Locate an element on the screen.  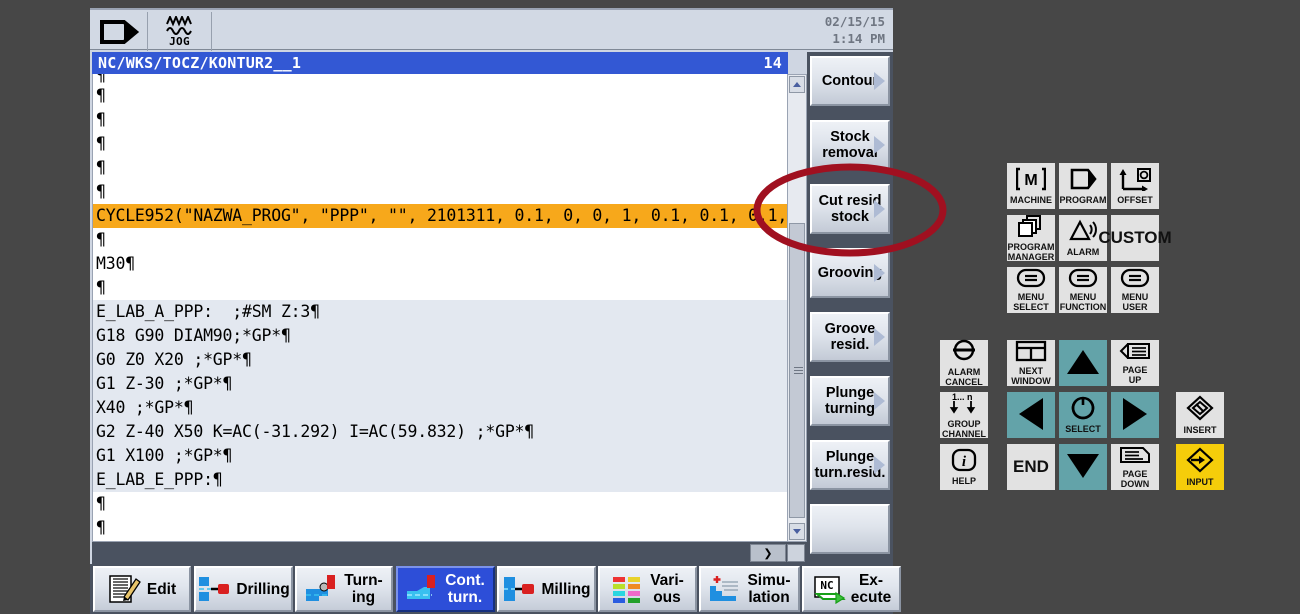
next-window-icon is located at coordinates (1031, 352).